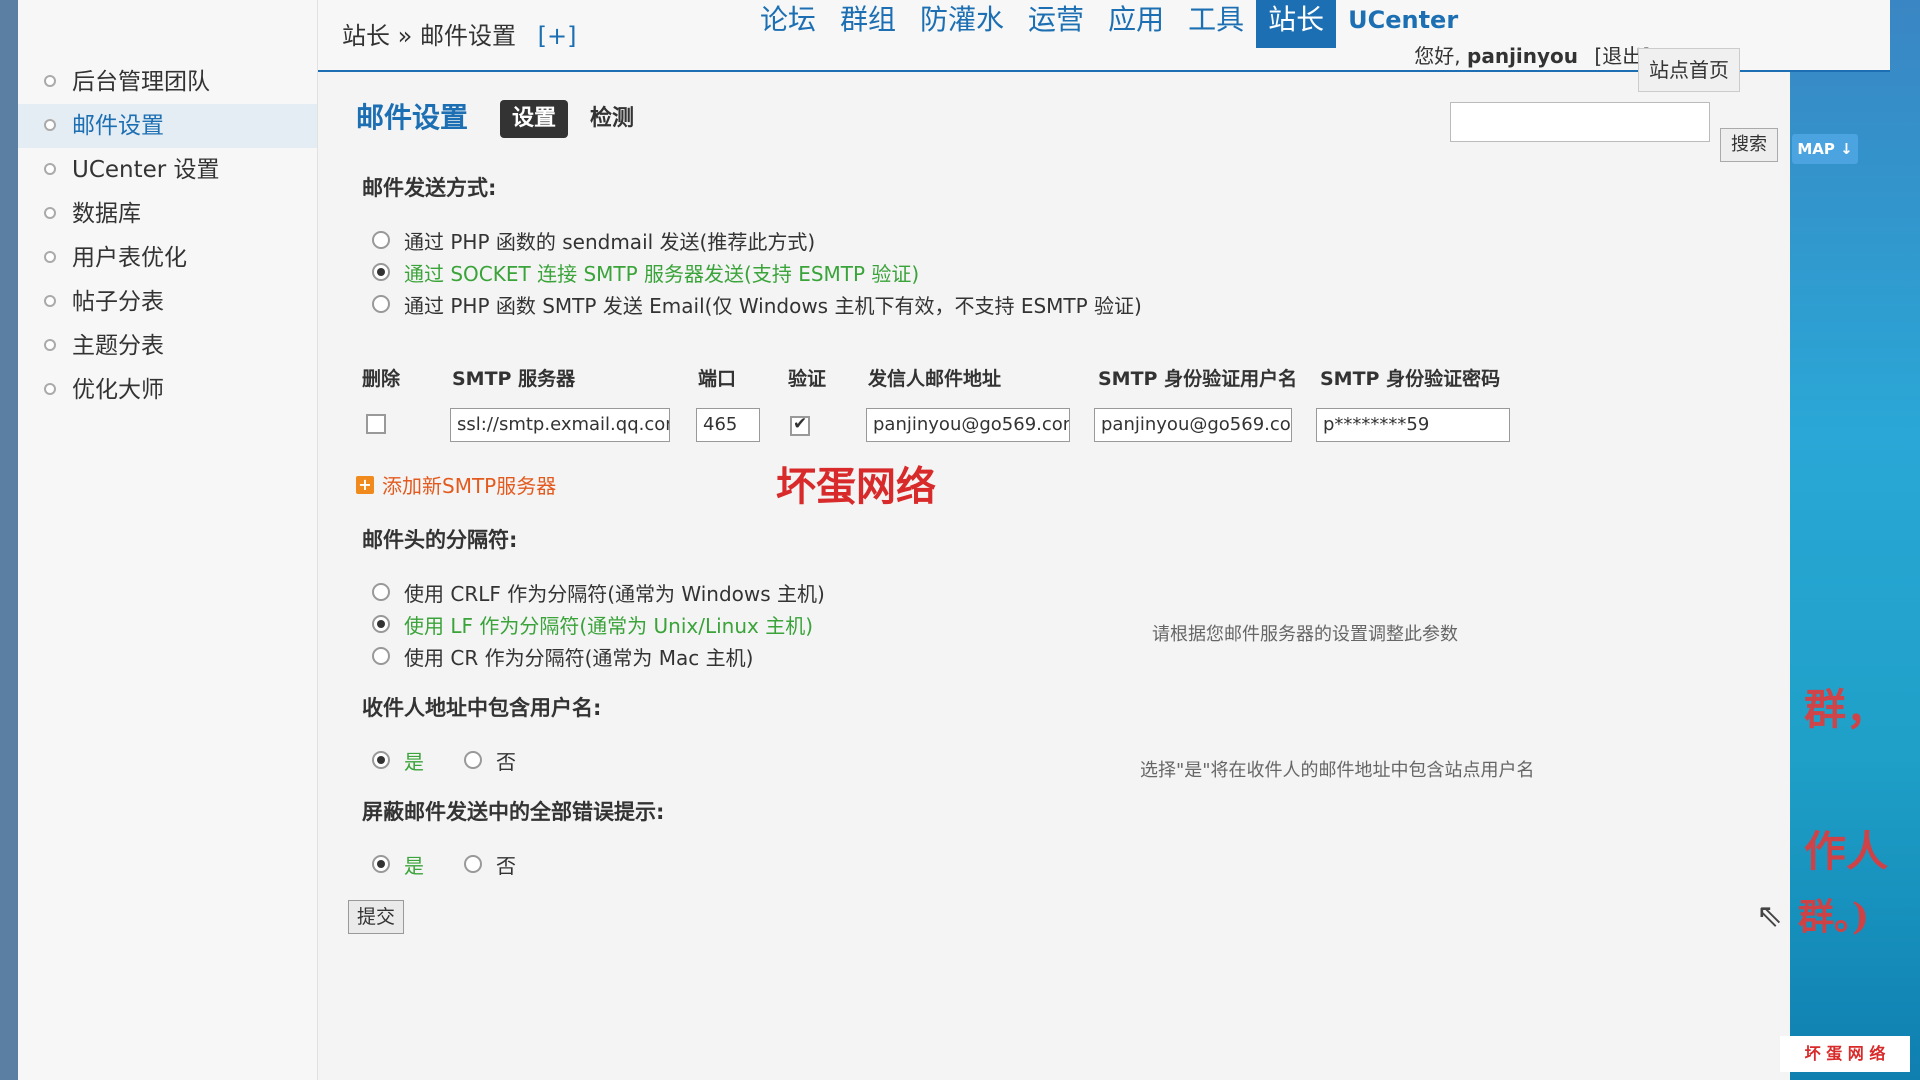 This screenshot has width=1920, height=1080. Describe the element at coordinates (167, 170) in the screenshot. I see `sidebar-item-ucenter: UCenter 设置` at that location.